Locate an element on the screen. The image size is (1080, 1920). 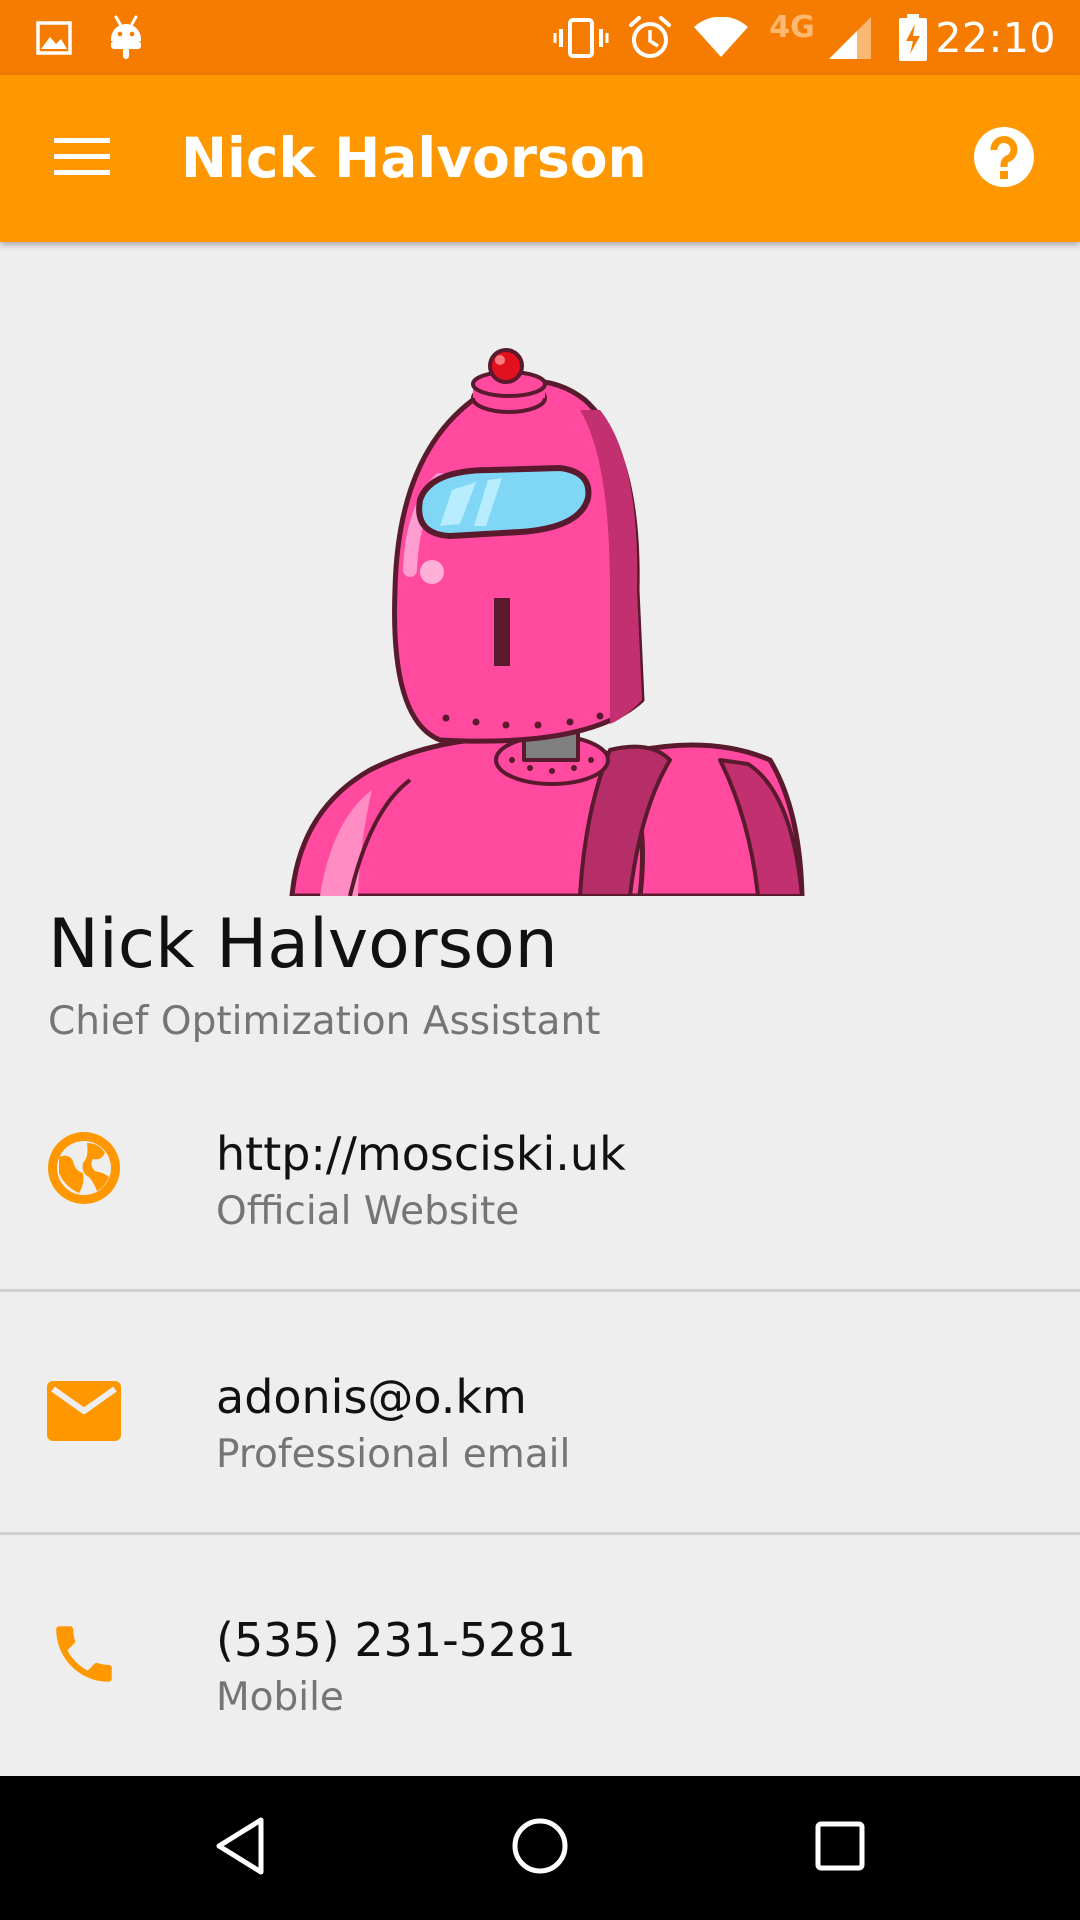
contact-row-phone: (535) 231-5281 Mobile is located at coordinates (540, 1655).